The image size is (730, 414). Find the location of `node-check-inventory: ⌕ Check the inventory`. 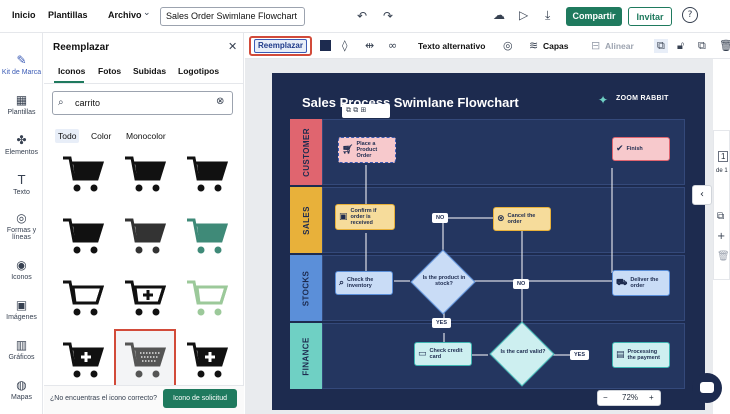

node-check-inventory: ⌕ Check the inventory is located at coordinates (364, 283).